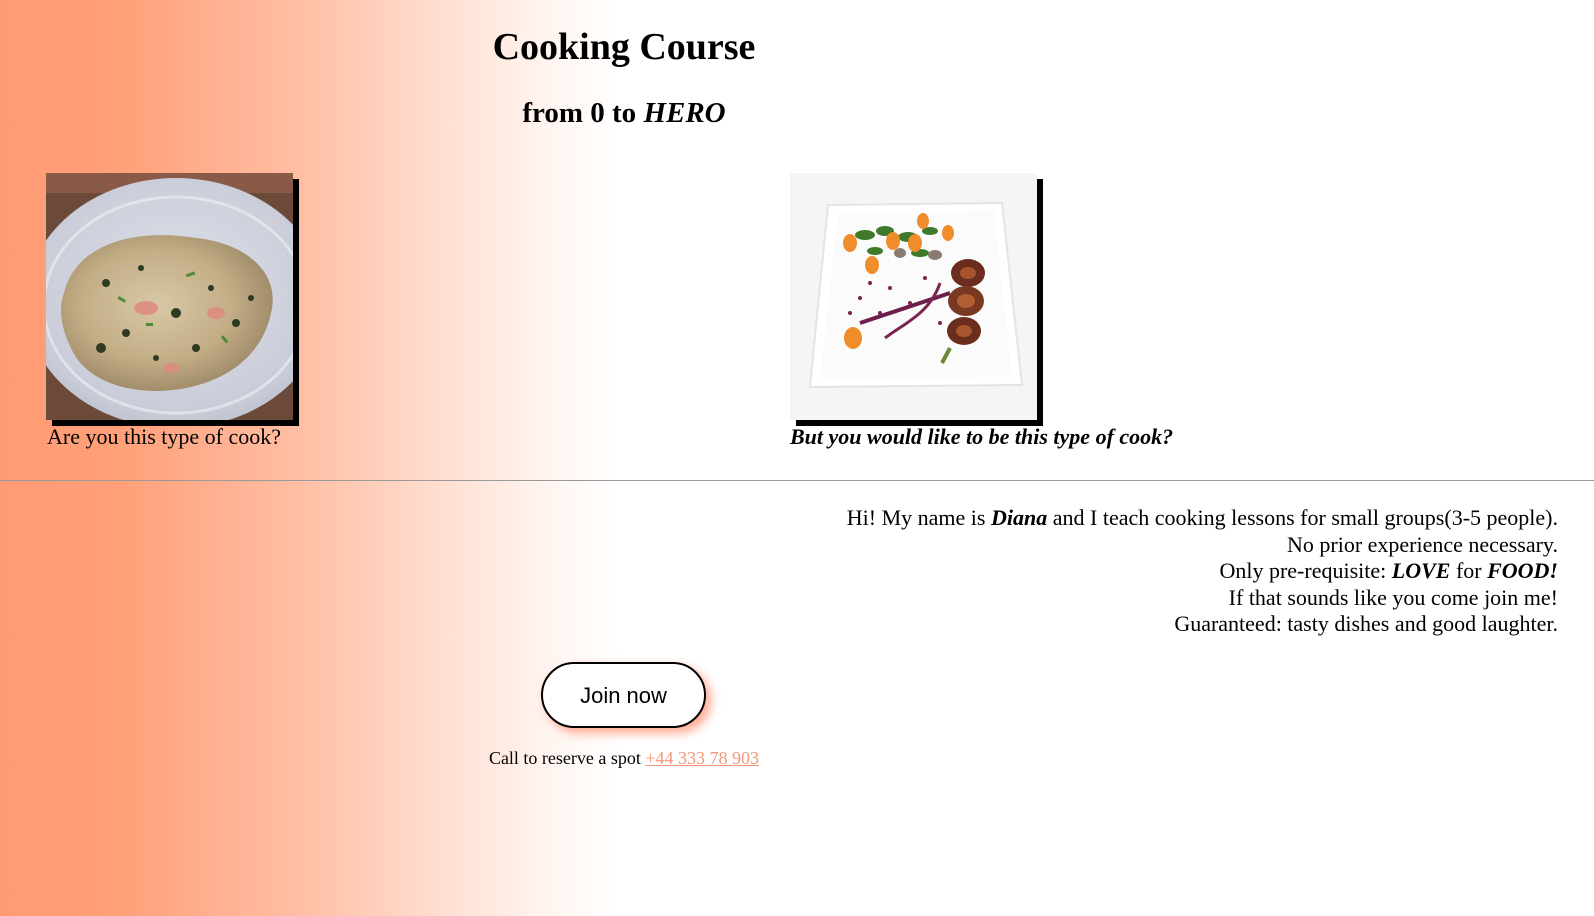 Image resolution: width=1594 pixels, height=916 pixels. I want to click on intro-line-3: Only pre-requisite: LOVE for FOOD!, so click(1202, 571).